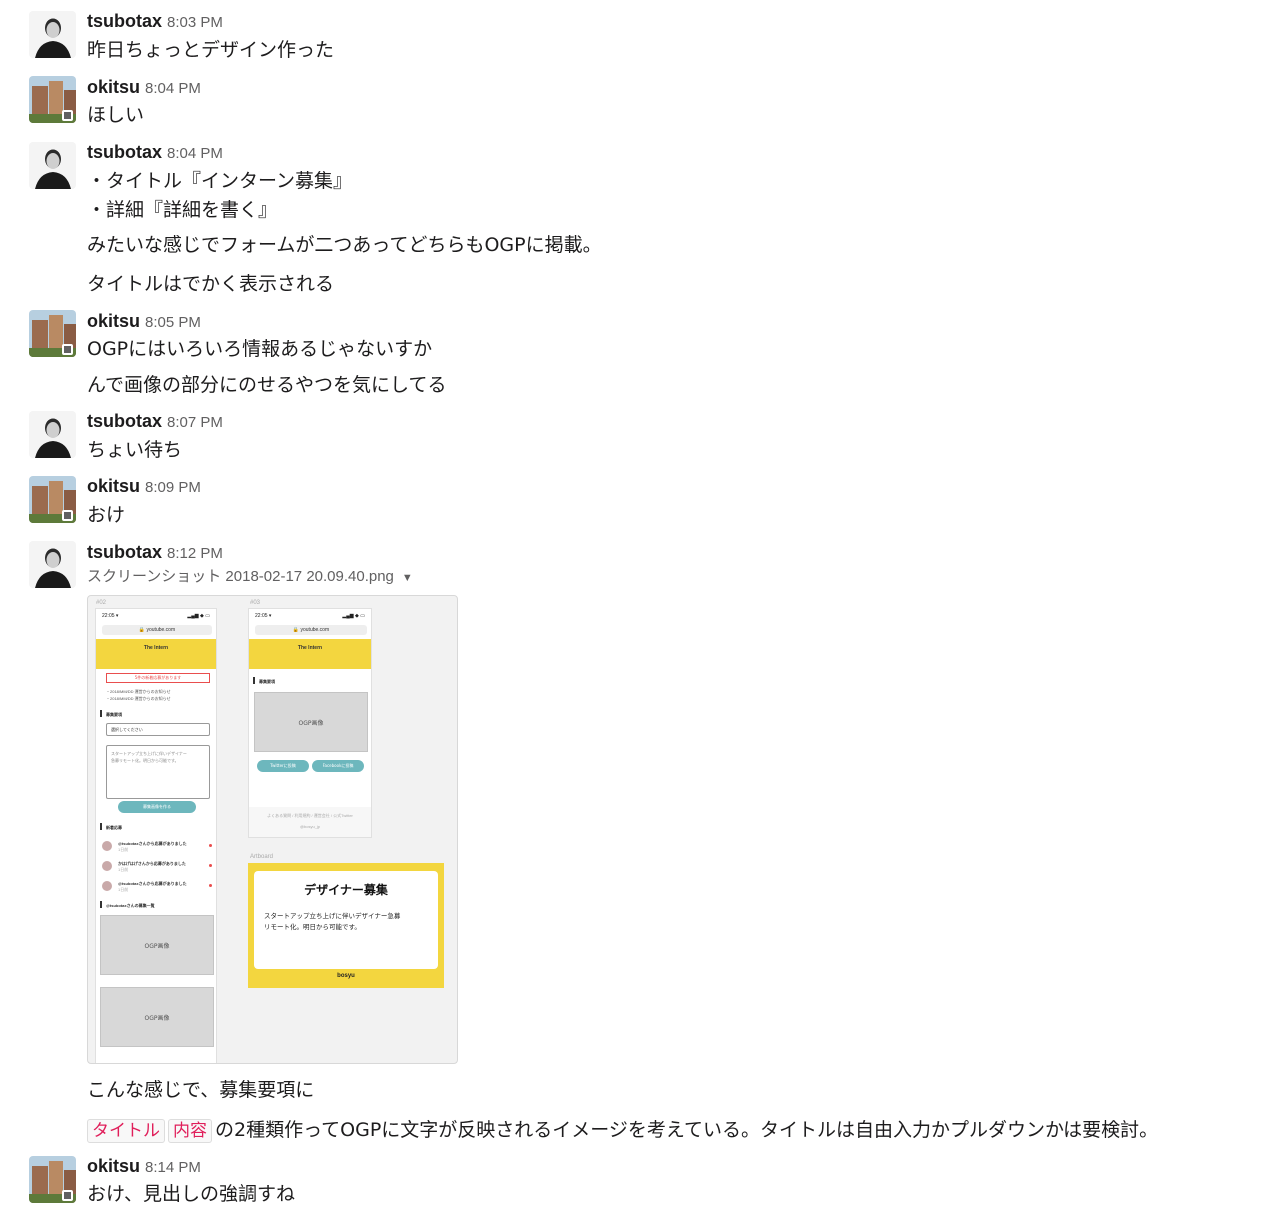  I want to click on artboard-label: Artboard, so click(262, 857).